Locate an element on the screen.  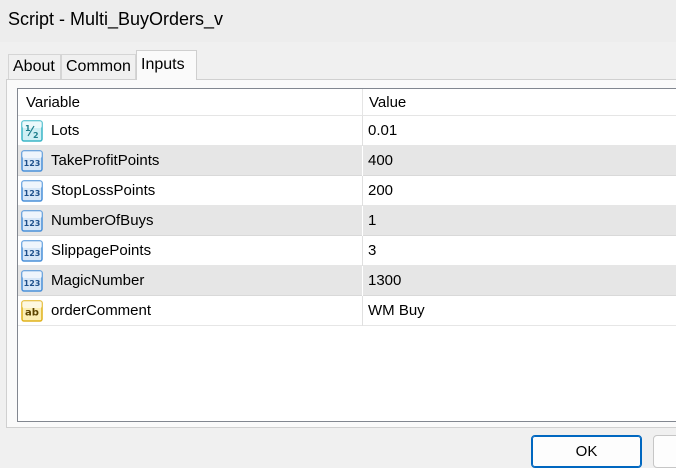
ok-button: OK is located at coordinates (586, 451).